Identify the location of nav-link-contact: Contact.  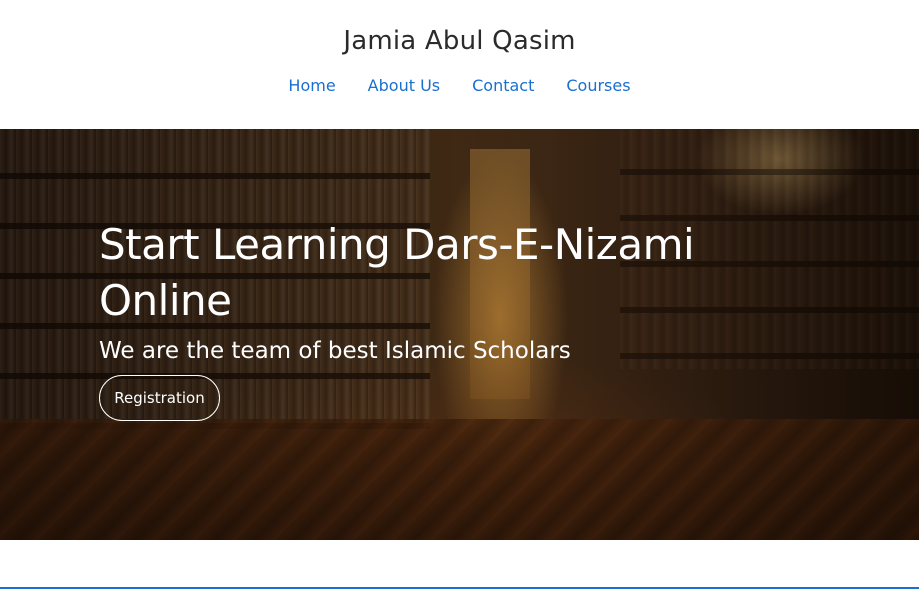
(503, 86).